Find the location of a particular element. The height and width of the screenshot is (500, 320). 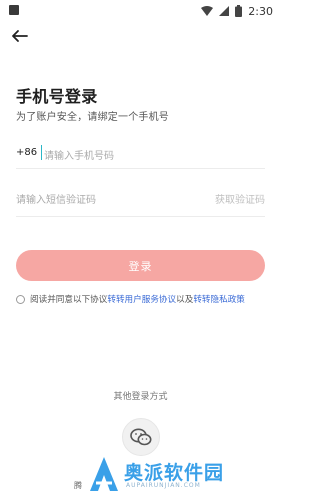

other-login-label: 其他登录方式 is located at coordinates (140, 397).